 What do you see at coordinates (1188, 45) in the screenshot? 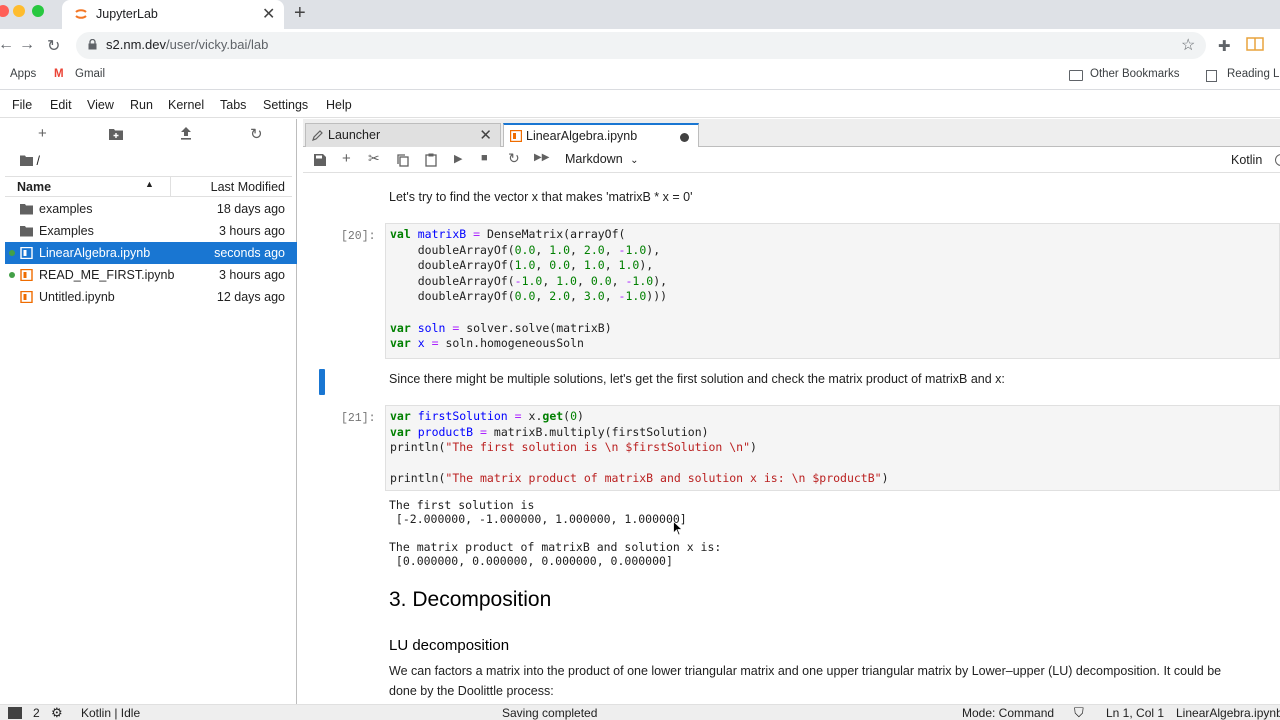
I see `bookmark-star-icon: ☆` at bounding box center [1188, 45].